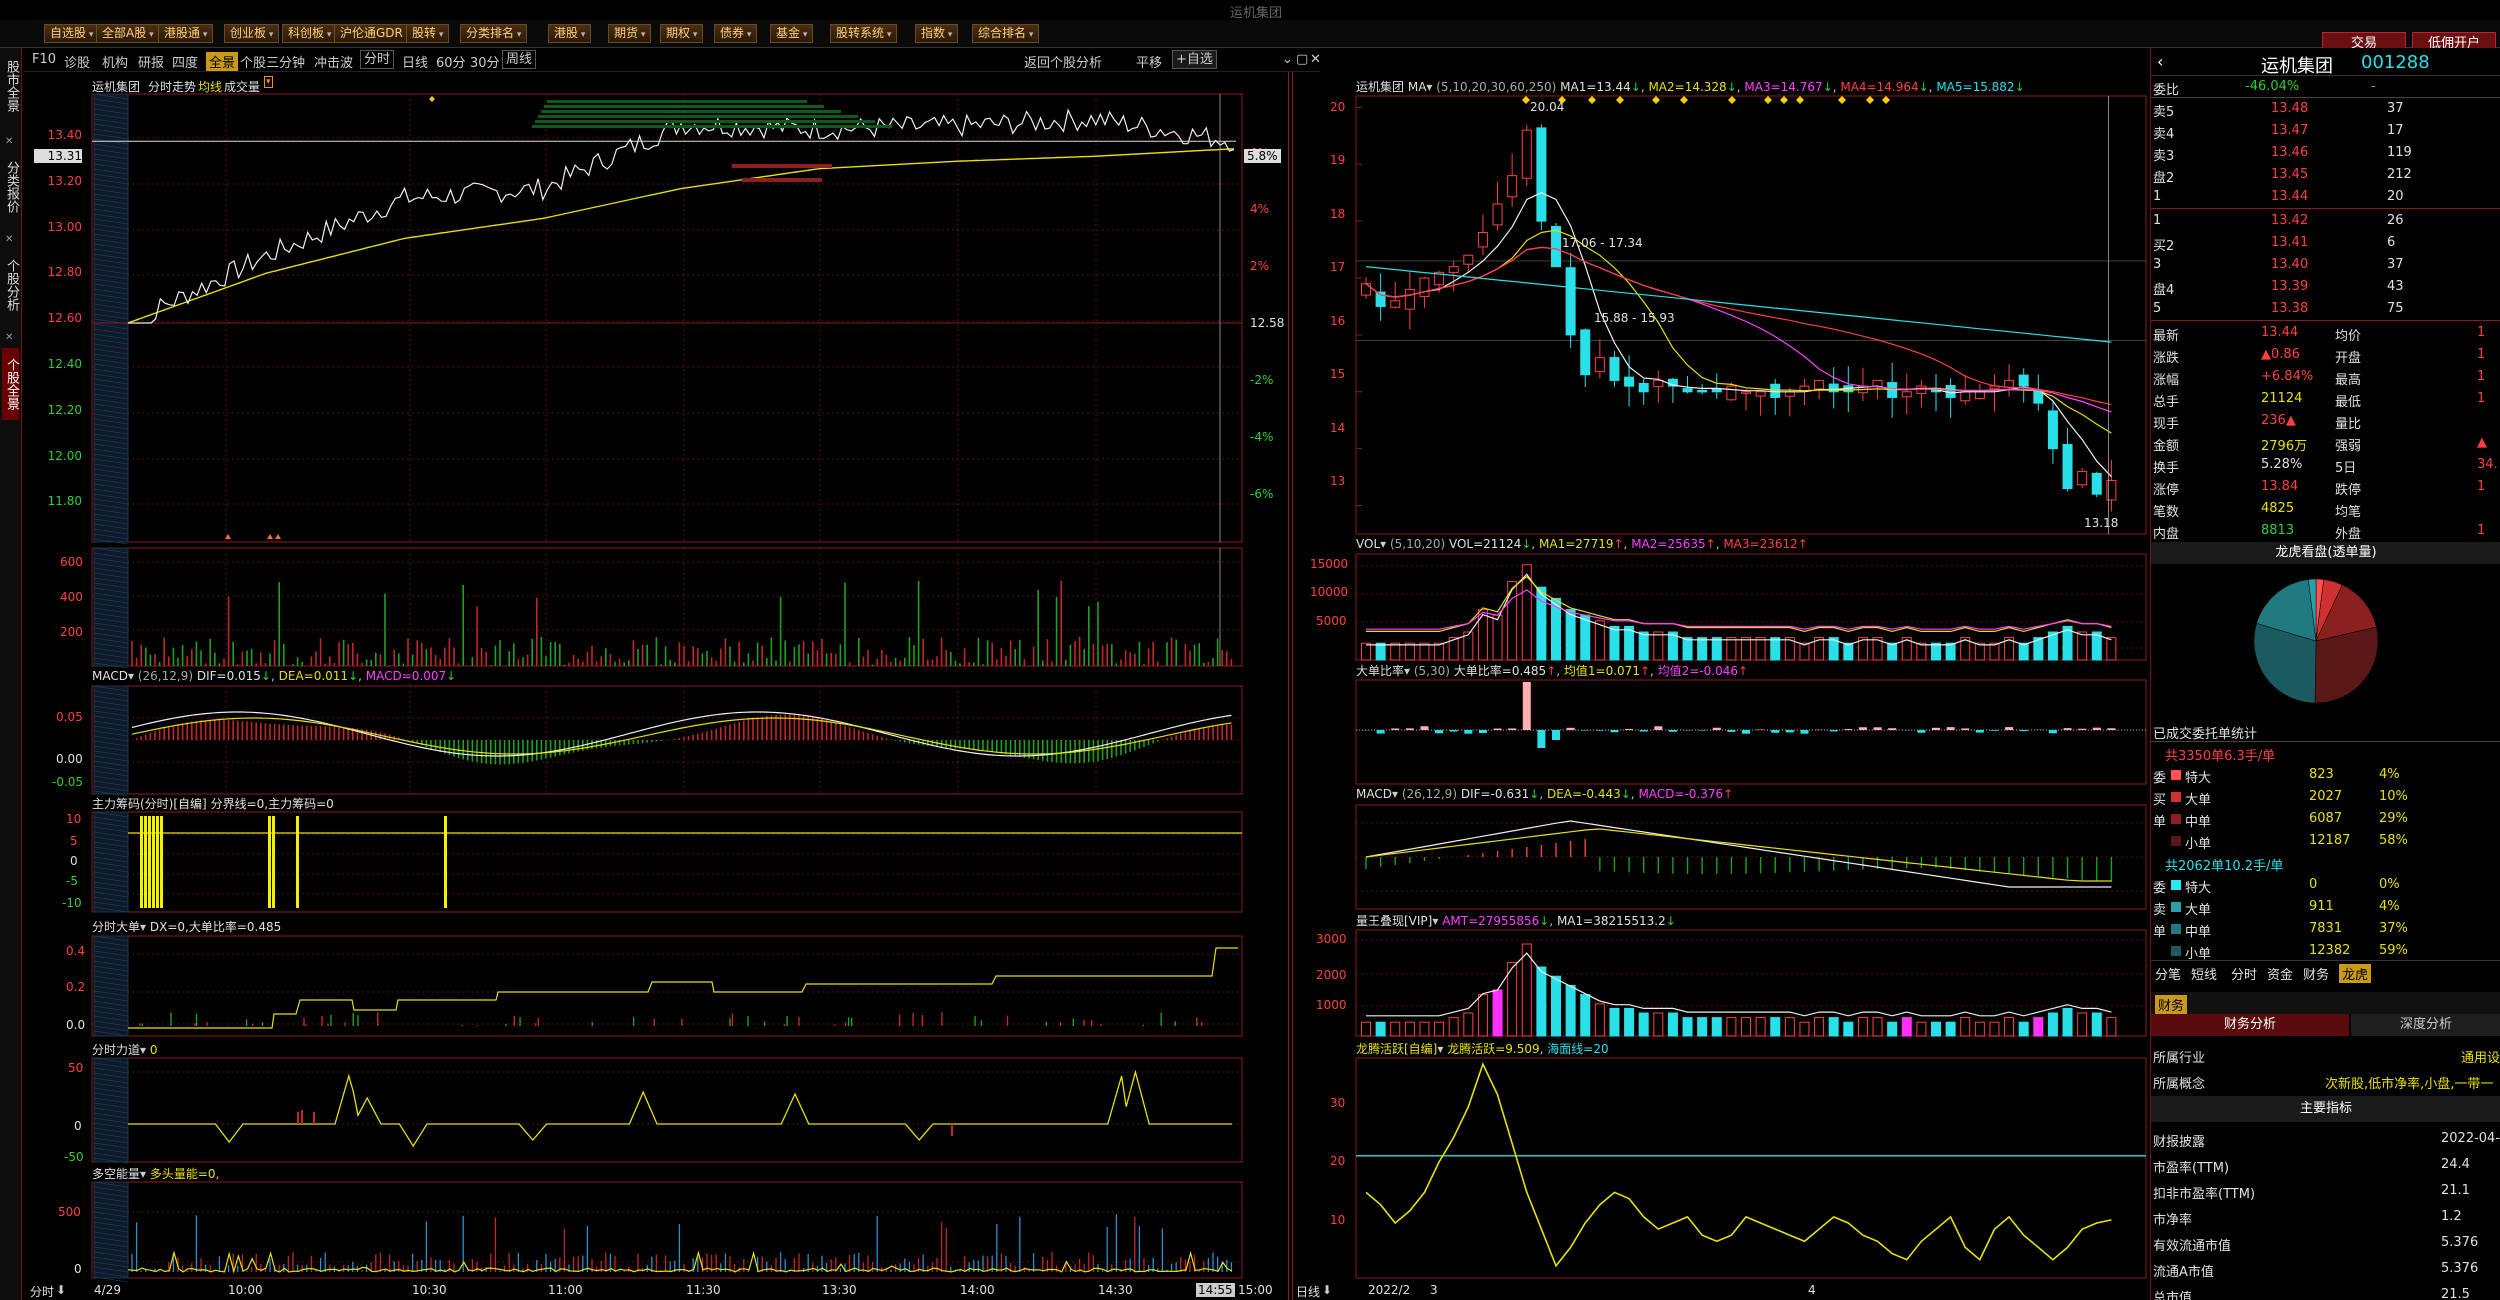  What do you see at coordinates (2325, 287) in the screenshot?
I see `bid-row: 盘4 13.39 43` at bounding box center [2325, 287].